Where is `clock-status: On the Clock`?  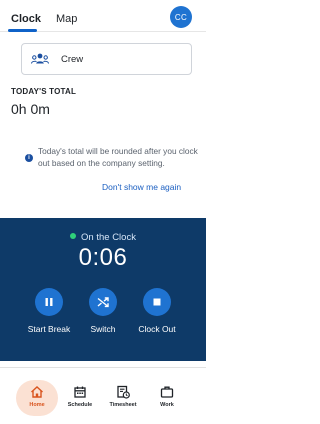 clock-status: On the Clock is located at coordinates (103, 237).